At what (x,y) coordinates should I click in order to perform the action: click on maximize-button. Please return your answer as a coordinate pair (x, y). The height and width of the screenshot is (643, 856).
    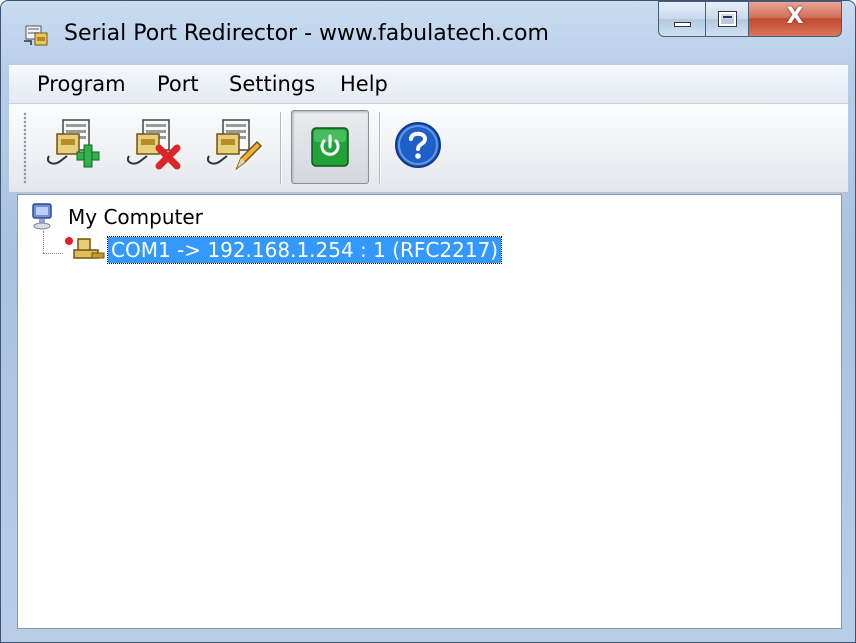
    Looking at the image, I should click on (727, 19).